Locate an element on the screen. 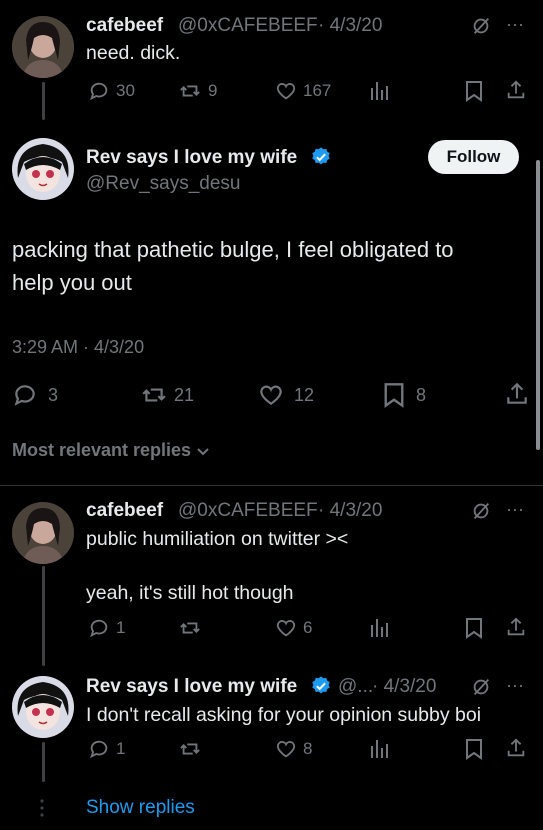  avatar-rev-reply is located at coordinates (43, 707).